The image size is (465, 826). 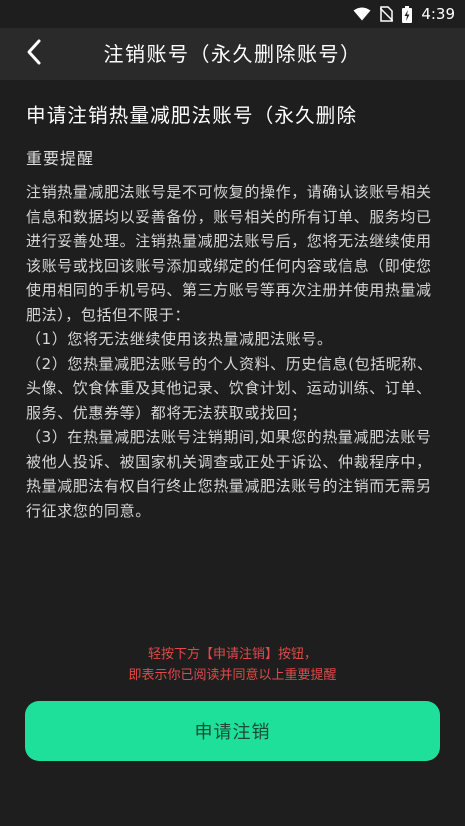 What do you see at coordinates (232, 14) in the screenshot?
I see `status-bar: 4:39` at bounding box center [232, 14].